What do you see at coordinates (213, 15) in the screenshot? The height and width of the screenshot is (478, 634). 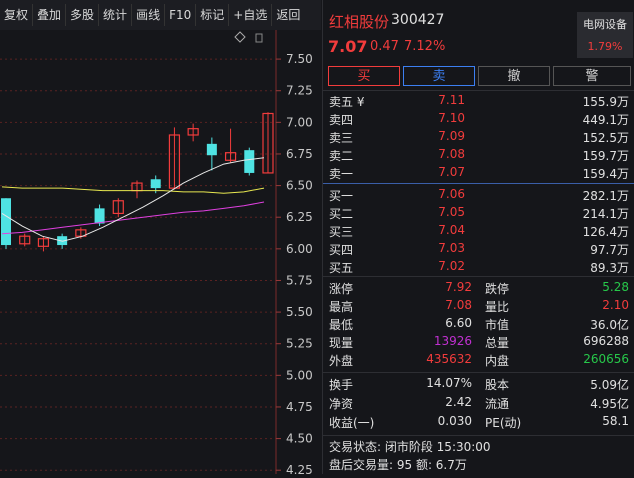 I see `toolbar-item: 标记` at bounding box center [213, 15].